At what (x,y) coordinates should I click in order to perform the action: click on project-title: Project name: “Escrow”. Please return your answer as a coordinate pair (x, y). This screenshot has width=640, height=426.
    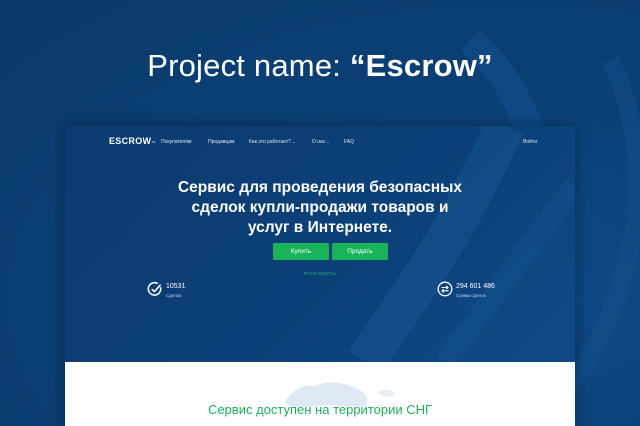
    Looking at the image, I should click on (320, 66).